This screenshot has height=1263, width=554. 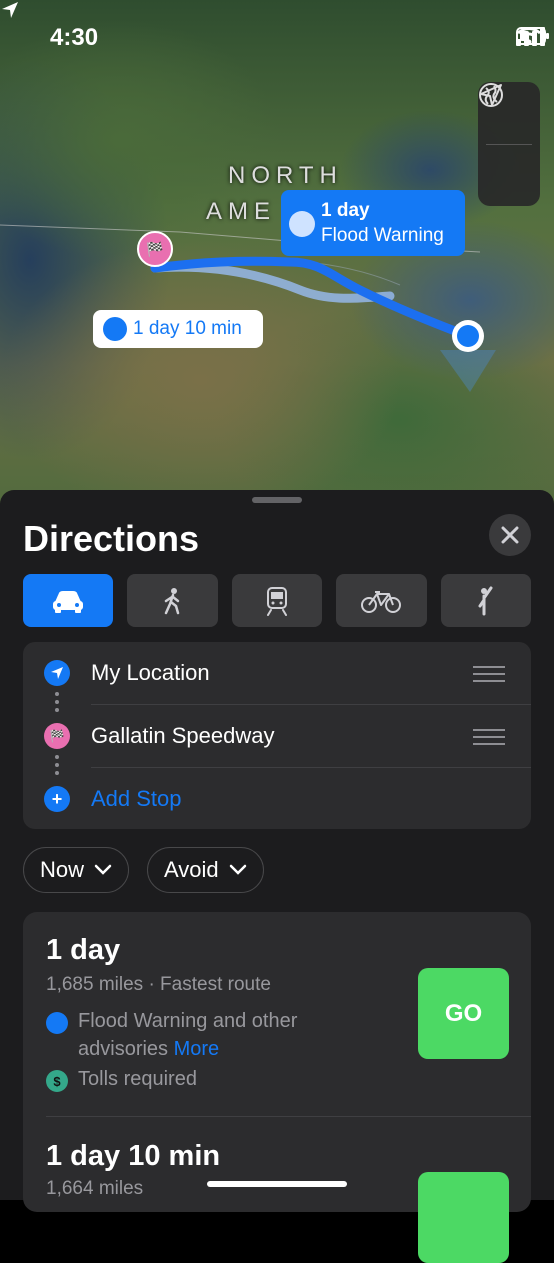 I want to click on status-time: 4:30, so click(x=74, y=37).